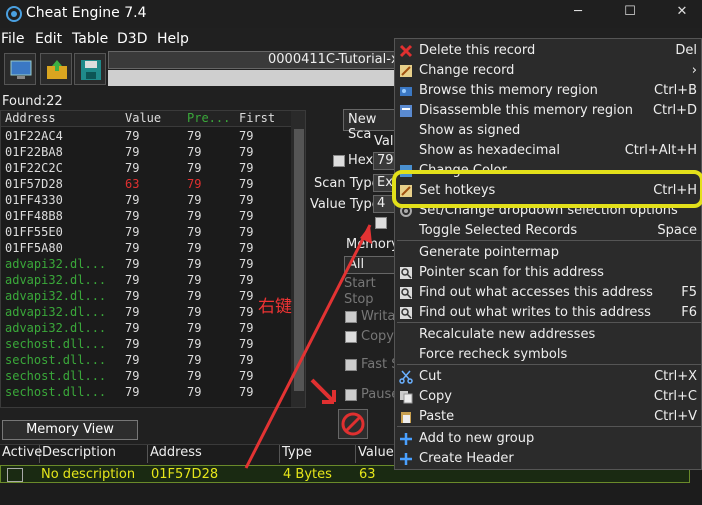 The image size is (702, 505). What do you see at coordinates (548, 397) in the screenshot?
I see `context-item-copy: Copy Ctrl+C` at bounding box center [548, 397].